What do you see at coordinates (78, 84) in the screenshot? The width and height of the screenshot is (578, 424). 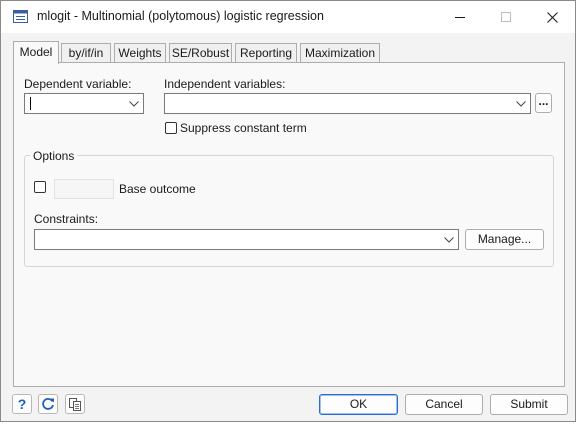 I see `dependent-variable-label: Dependent variable:` at bounding box center [78, 84].